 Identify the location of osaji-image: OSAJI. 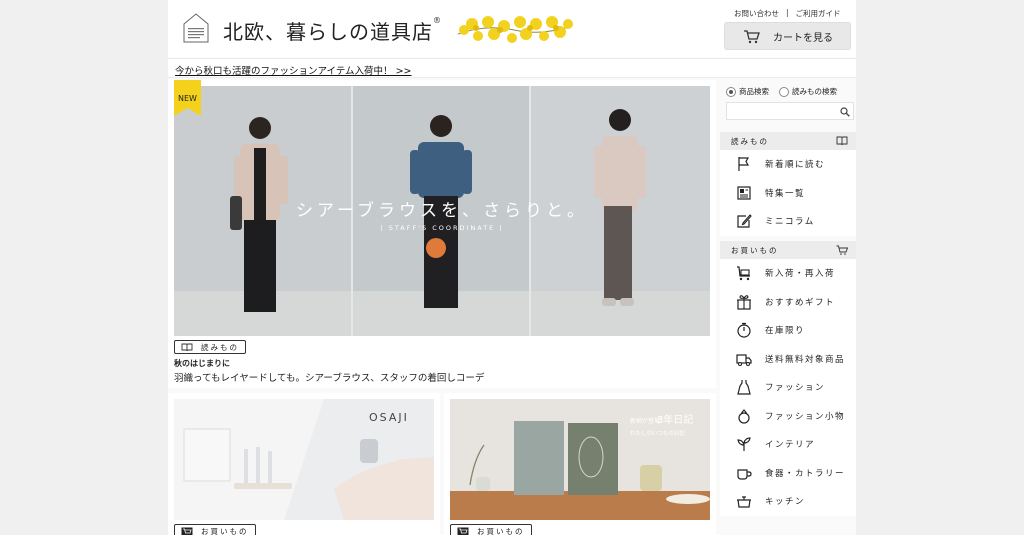
(304, 459).